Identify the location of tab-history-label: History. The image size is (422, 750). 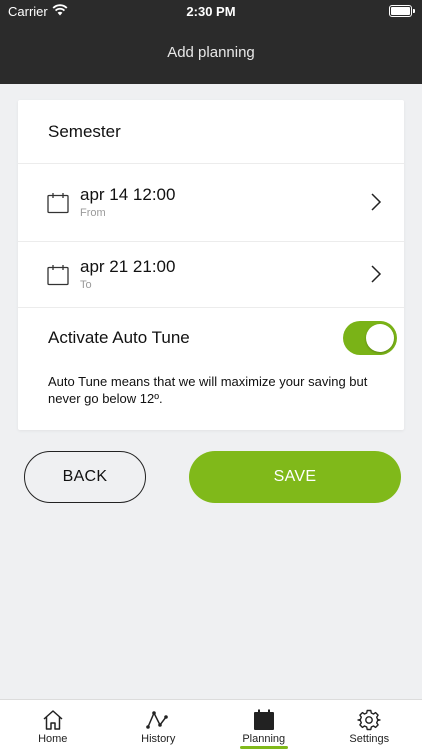
(158, 739).